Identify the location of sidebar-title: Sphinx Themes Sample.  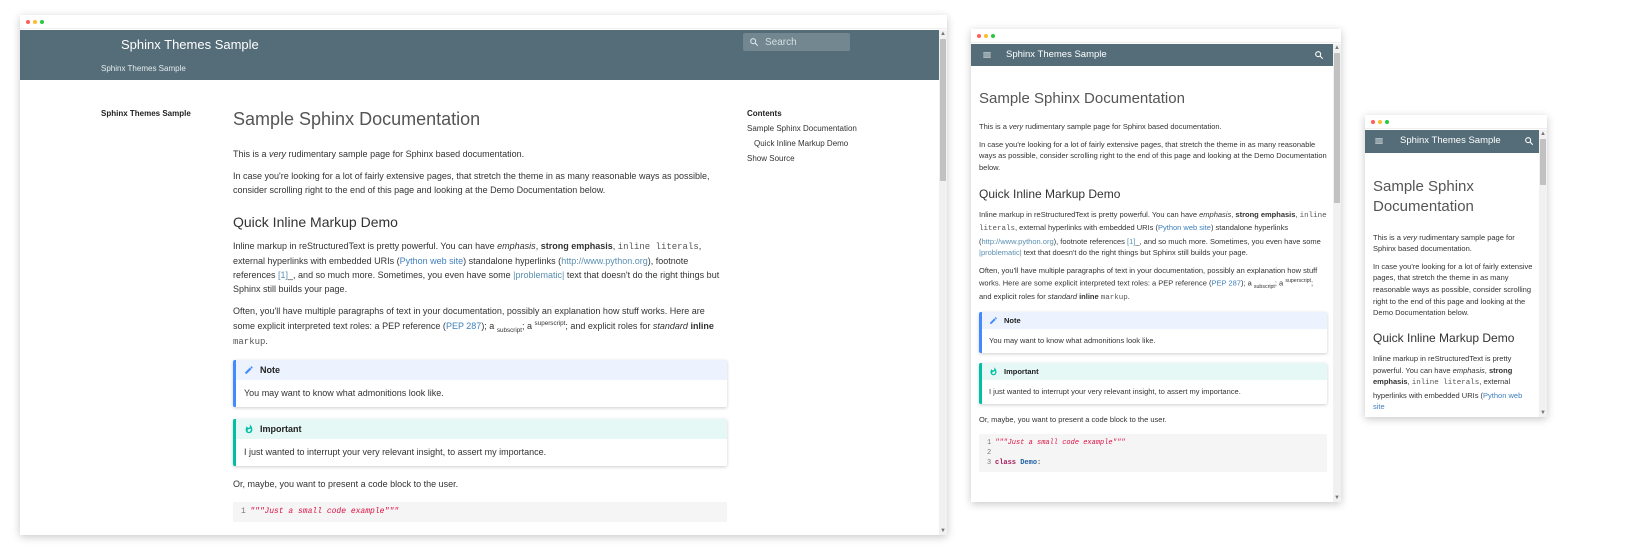
(146, 113).